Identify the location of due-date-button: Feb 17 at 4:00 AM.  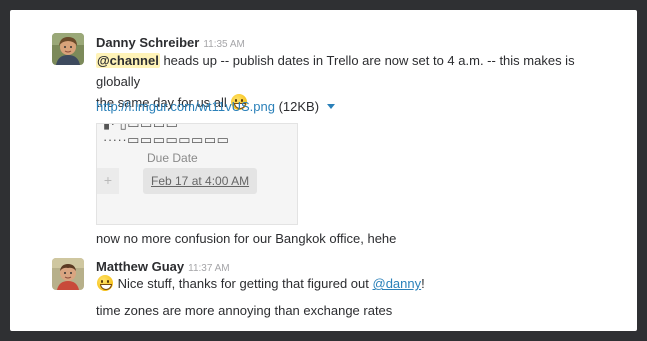
(200, 181).